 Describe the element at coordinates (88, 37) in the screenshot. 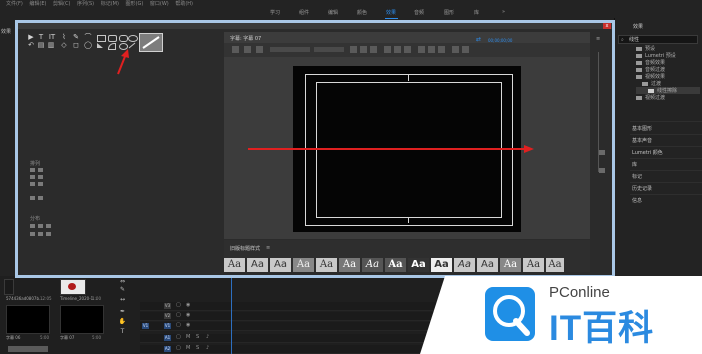

I see `convert-anchor-tool-icon: ⌒` at that location.